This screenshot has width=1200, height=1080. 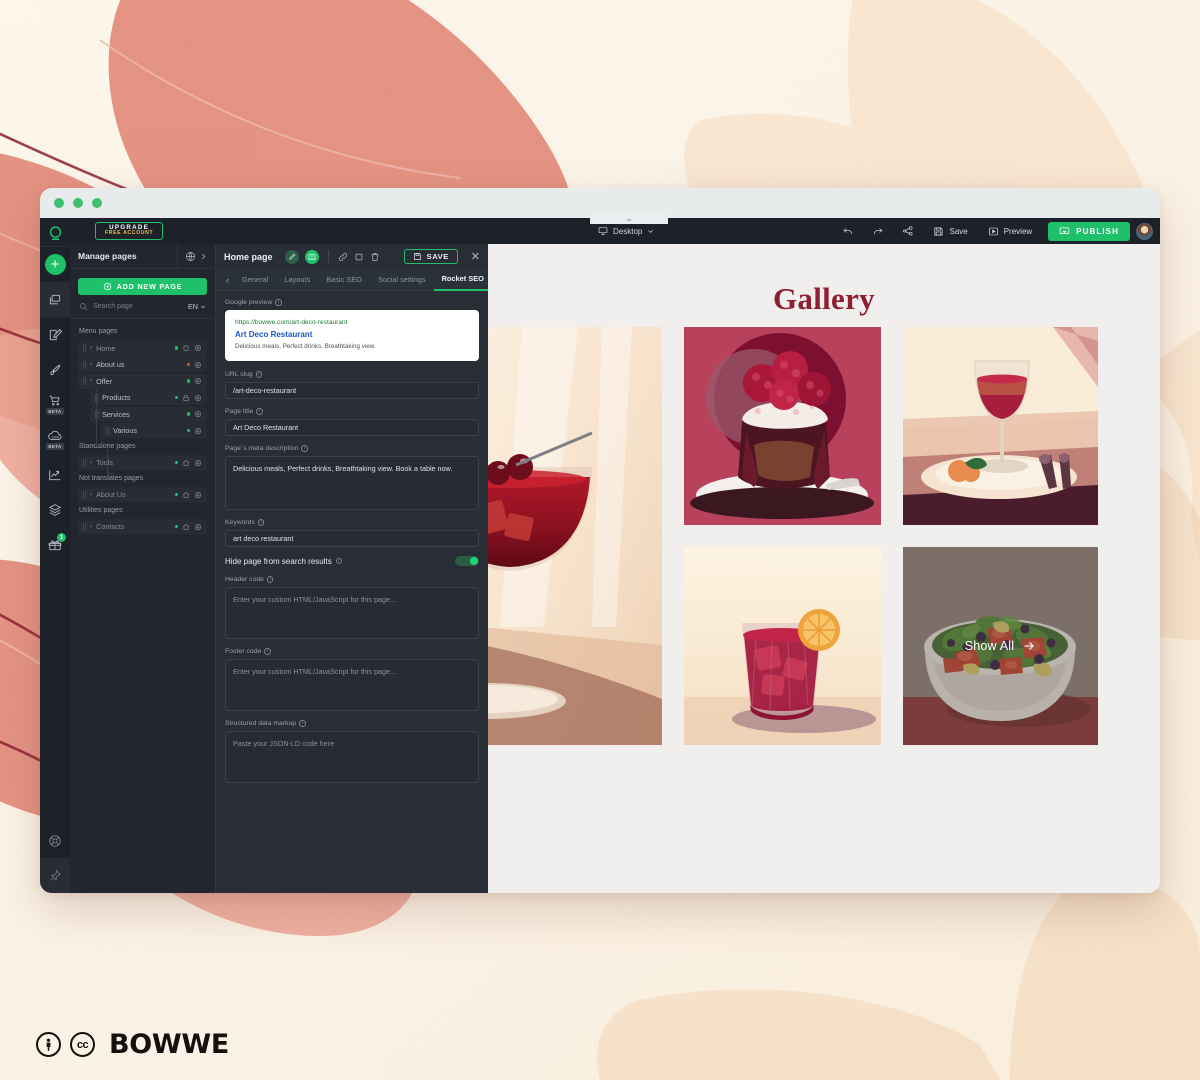 I want to click on bowwe-logo-icon, so click(x=55, y=233).